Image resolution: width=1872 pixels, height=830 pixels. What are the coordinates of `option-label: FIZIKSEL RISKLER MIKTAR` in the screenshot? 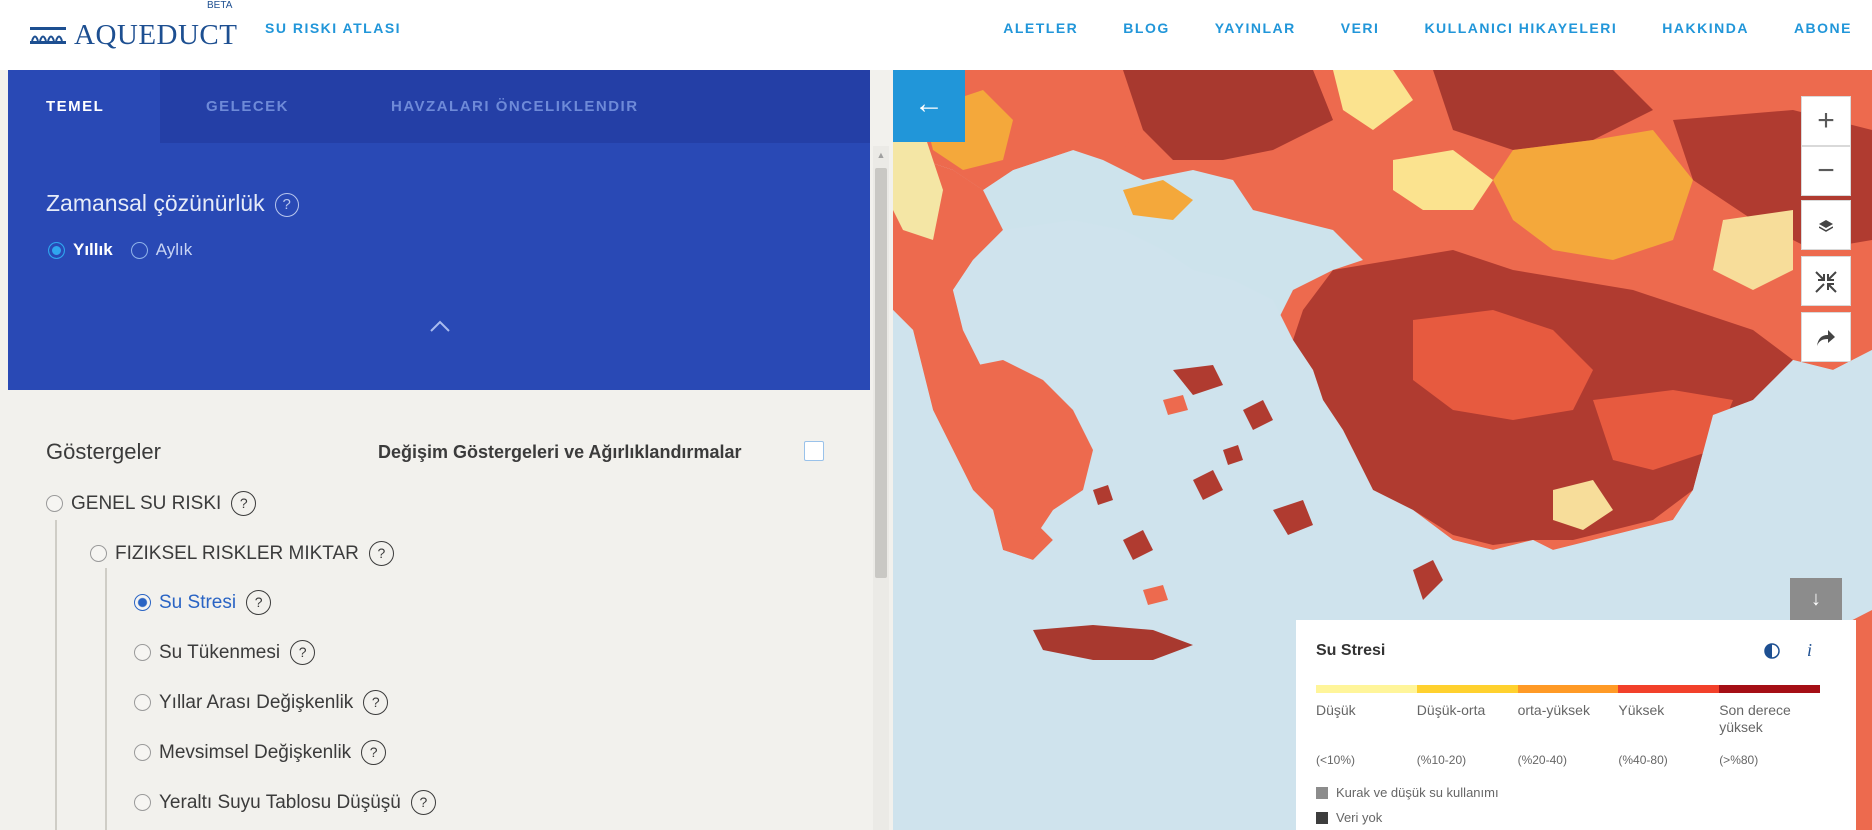 It's located at (237, 553).